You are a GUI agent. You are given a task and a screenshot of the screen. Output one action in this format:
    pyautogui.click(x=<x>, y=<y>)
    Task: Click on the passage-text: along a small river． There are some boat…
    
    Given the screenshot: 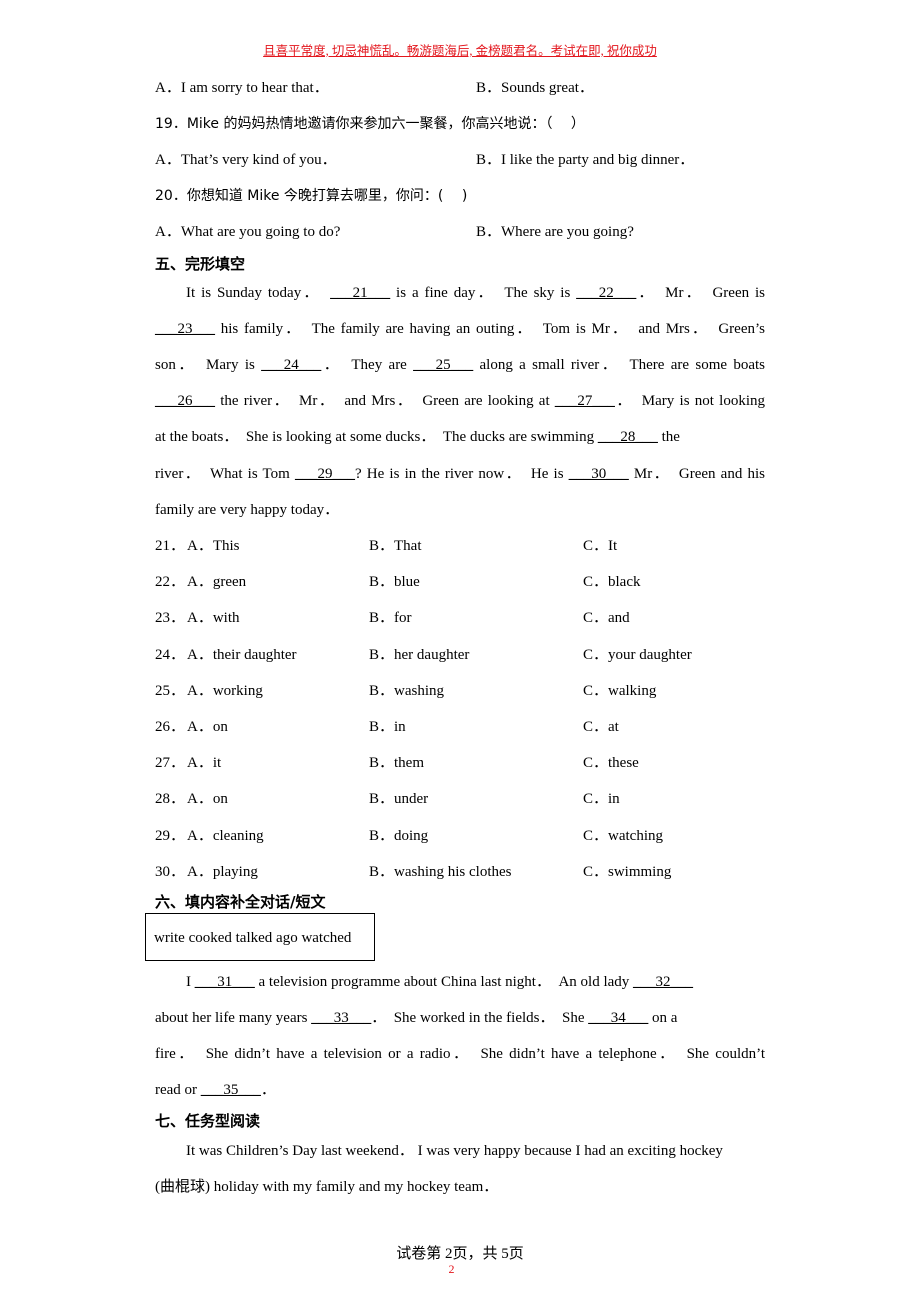 What is the action you would take?
    pyautogui.click(x=619, y=365)
    